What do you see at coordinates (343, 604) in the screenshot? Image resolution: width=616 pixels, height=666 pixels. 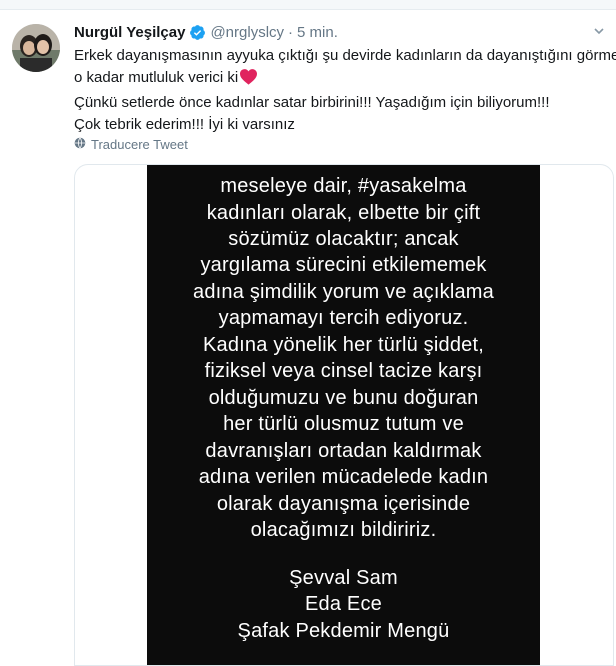 I see `signature-line: Eda Ece` at bounding box center [343, 604].